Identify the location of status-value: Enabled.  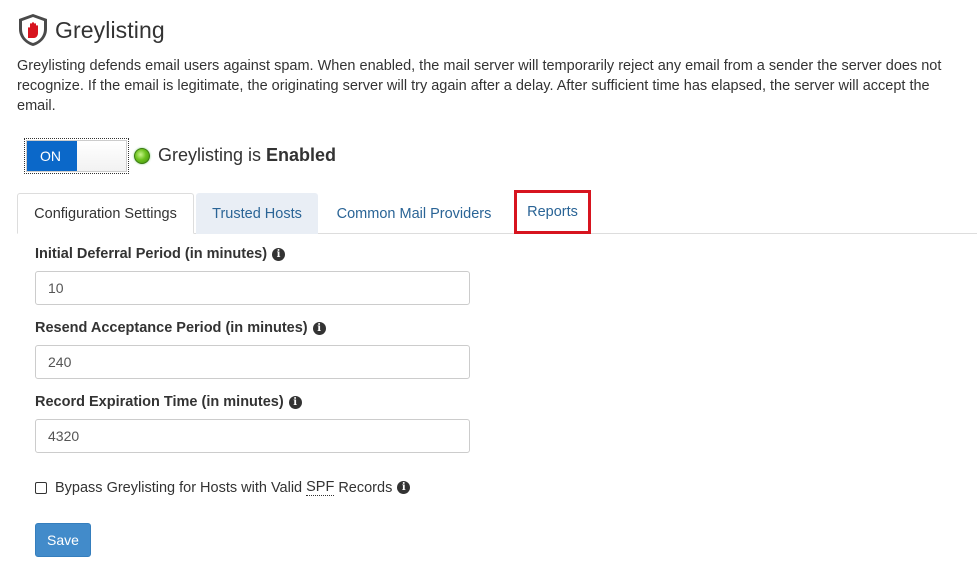
(301, 155).